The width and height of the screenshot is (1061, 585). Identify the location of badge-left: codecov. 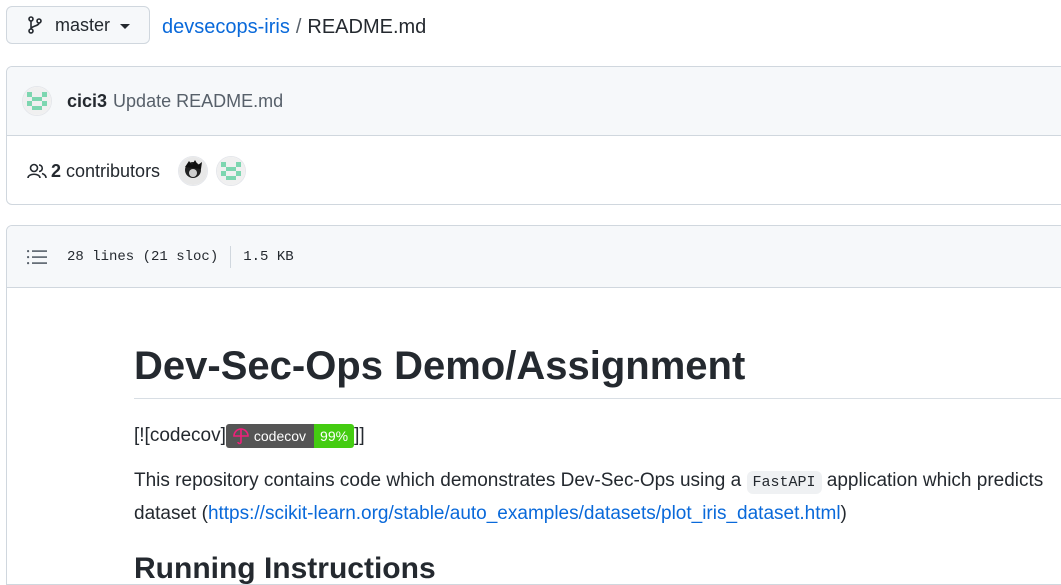
(270, 436).